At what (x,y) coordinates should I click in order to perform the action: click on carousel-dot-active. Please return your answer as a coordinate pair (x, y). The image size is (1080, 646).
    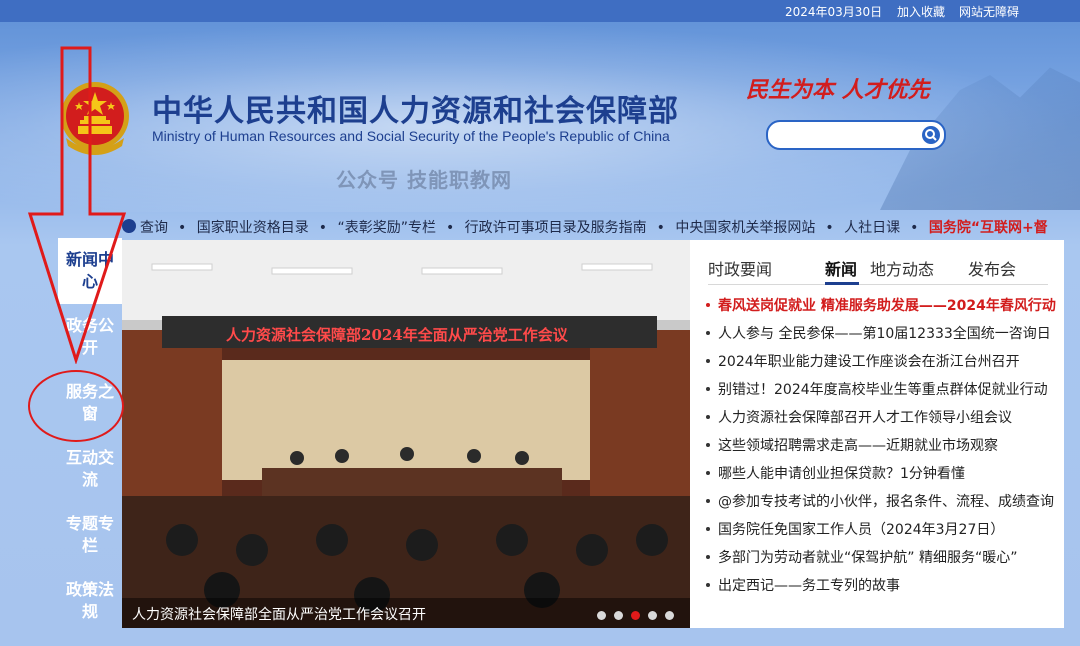
    Looking at the image, I should click on (635, 615).